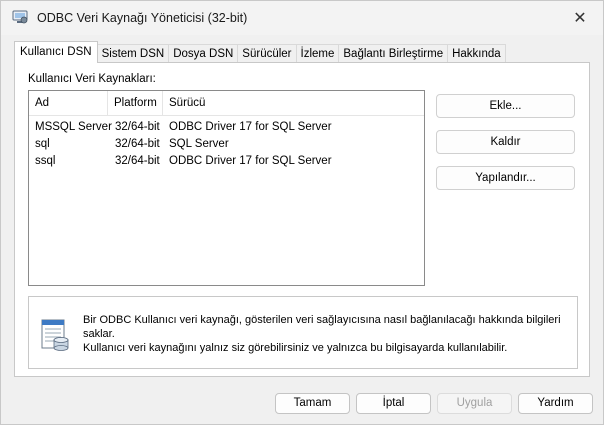  I want to click on help-button: Yardım, so click(555, 403).